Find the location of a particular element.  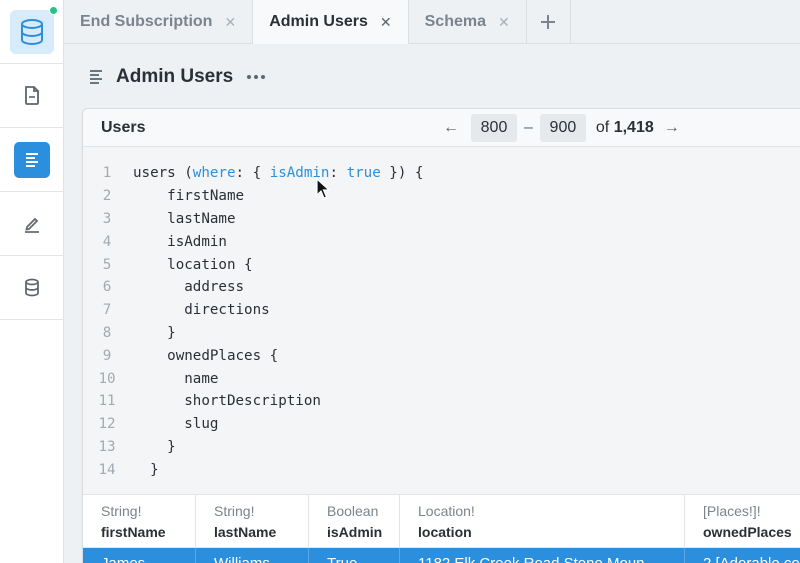

column-type: Location! is located at coordinates (446, 511).